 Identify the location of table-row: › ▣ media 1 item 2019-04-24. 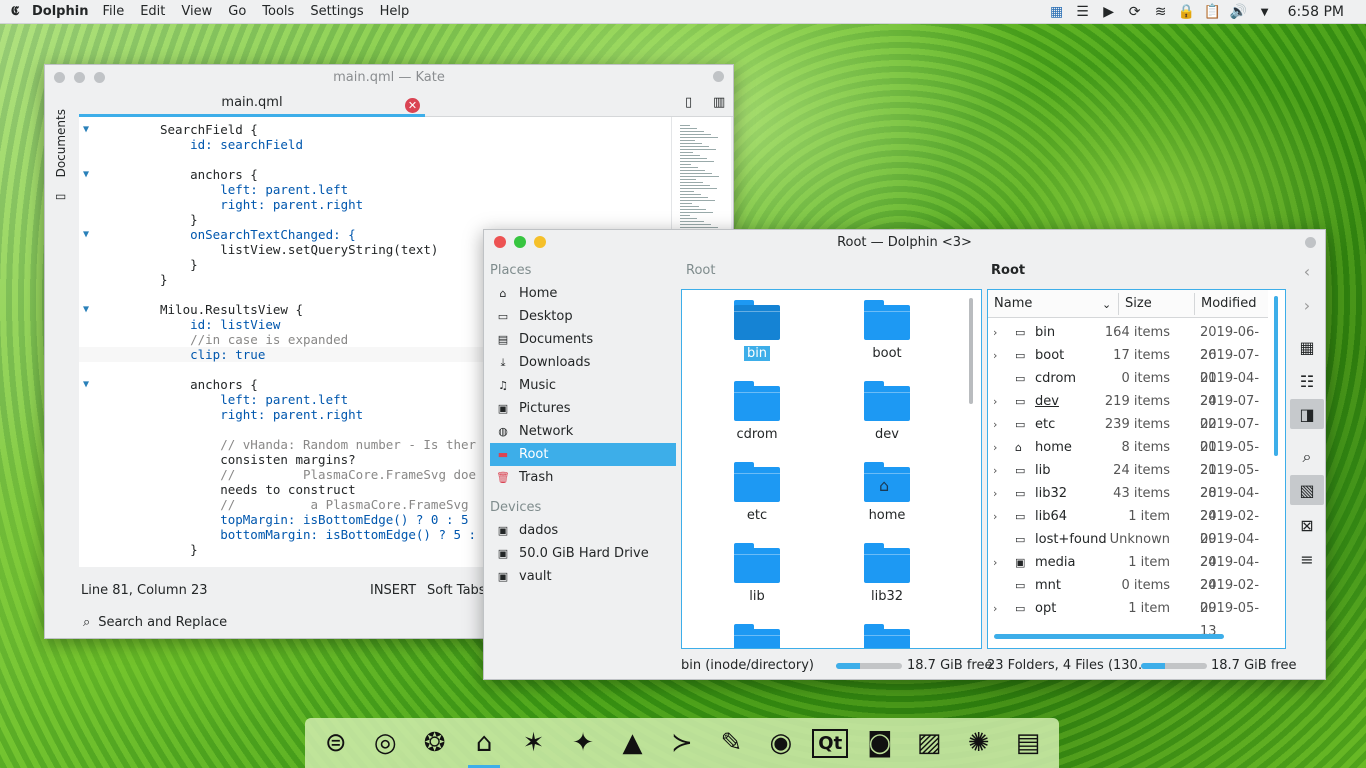
(1128, 572).